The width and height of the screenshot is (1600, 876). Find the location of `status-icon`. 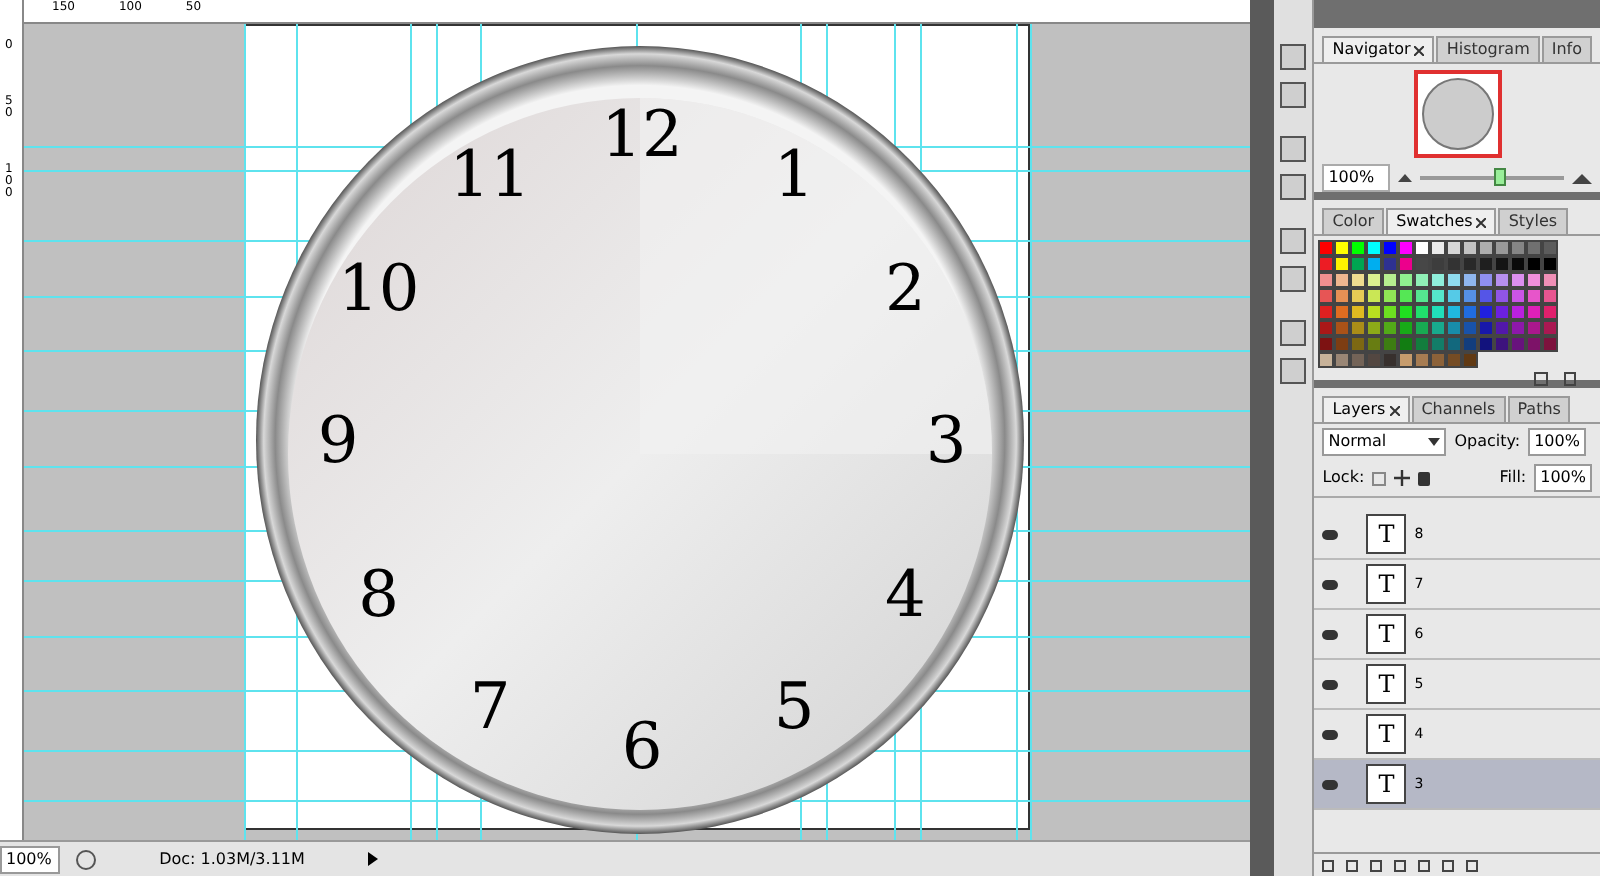

status-icon is located at coordinates (86, 859).